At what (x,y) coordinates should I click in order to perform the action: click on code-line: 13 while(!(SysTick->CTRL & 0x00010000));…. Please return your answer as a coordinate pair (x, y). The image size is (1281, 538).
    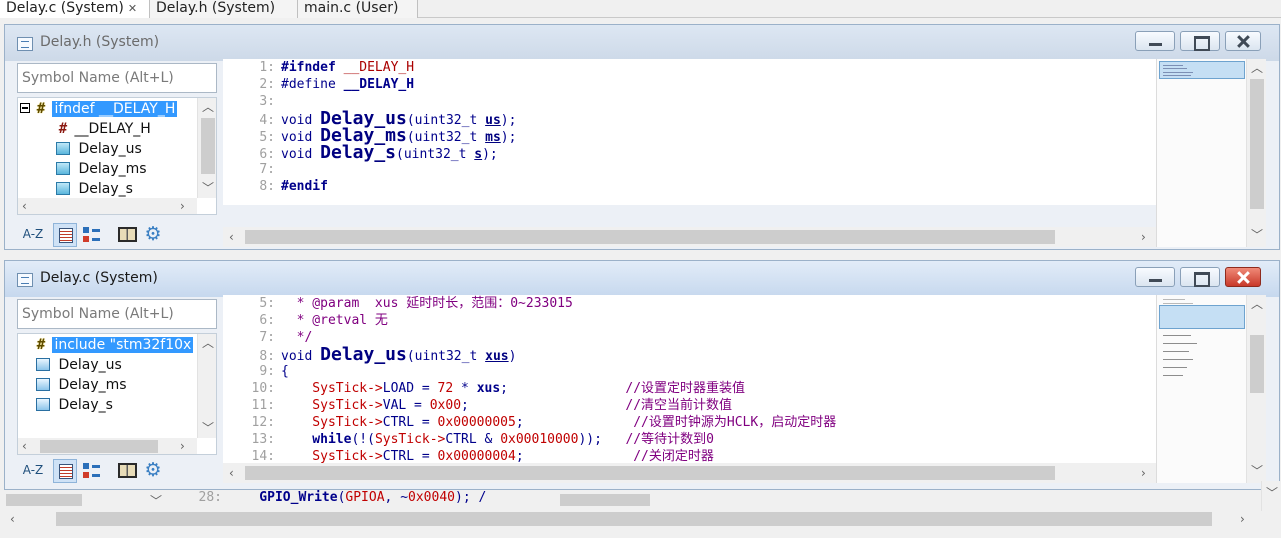
    Looking at the image, I should click on (529, 439).